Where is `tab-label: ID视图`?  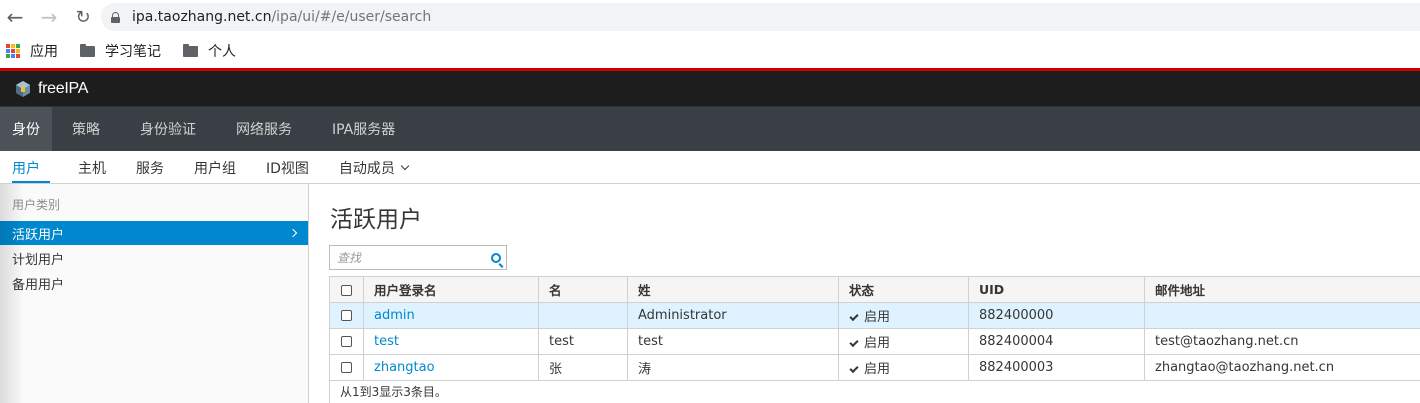 tab-label: ID视图 is located at coordinates (287, 168).